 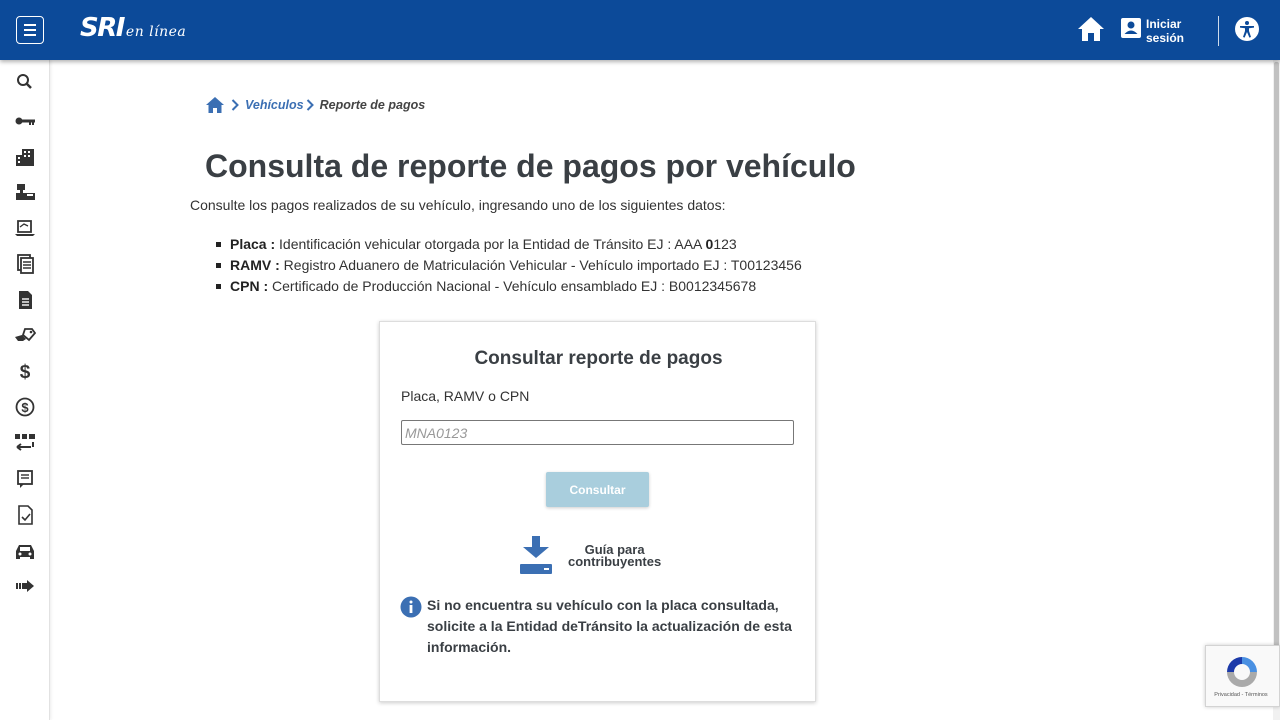 What do you see at coordinates (597, 432) in the screenshot?
I see `plate-input` at bounding box center [597, 432].